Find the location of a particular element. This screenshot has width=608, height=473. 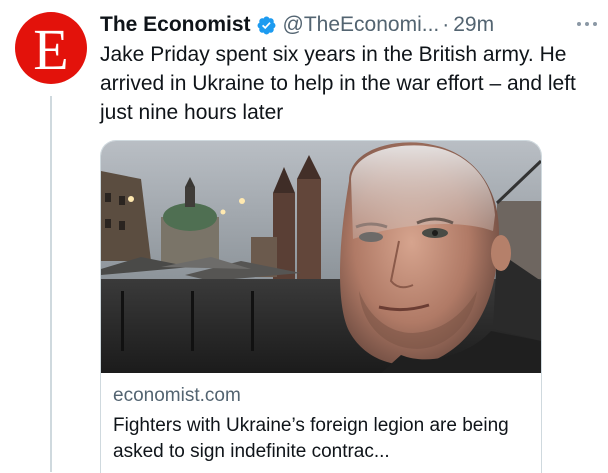

avatar: E is located at coordinates (51, 48).